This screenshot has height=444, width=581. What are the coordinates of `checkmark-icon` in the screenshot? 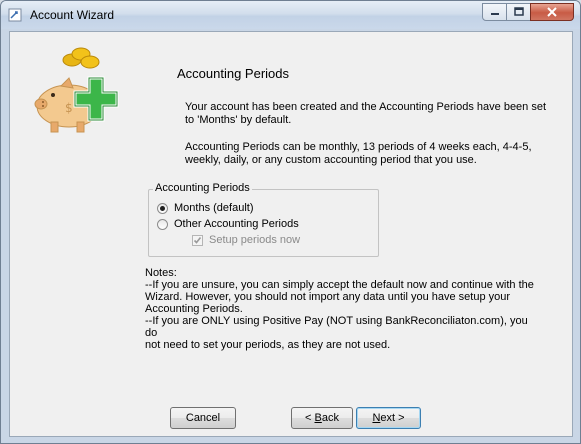 It's located at (197, 240).